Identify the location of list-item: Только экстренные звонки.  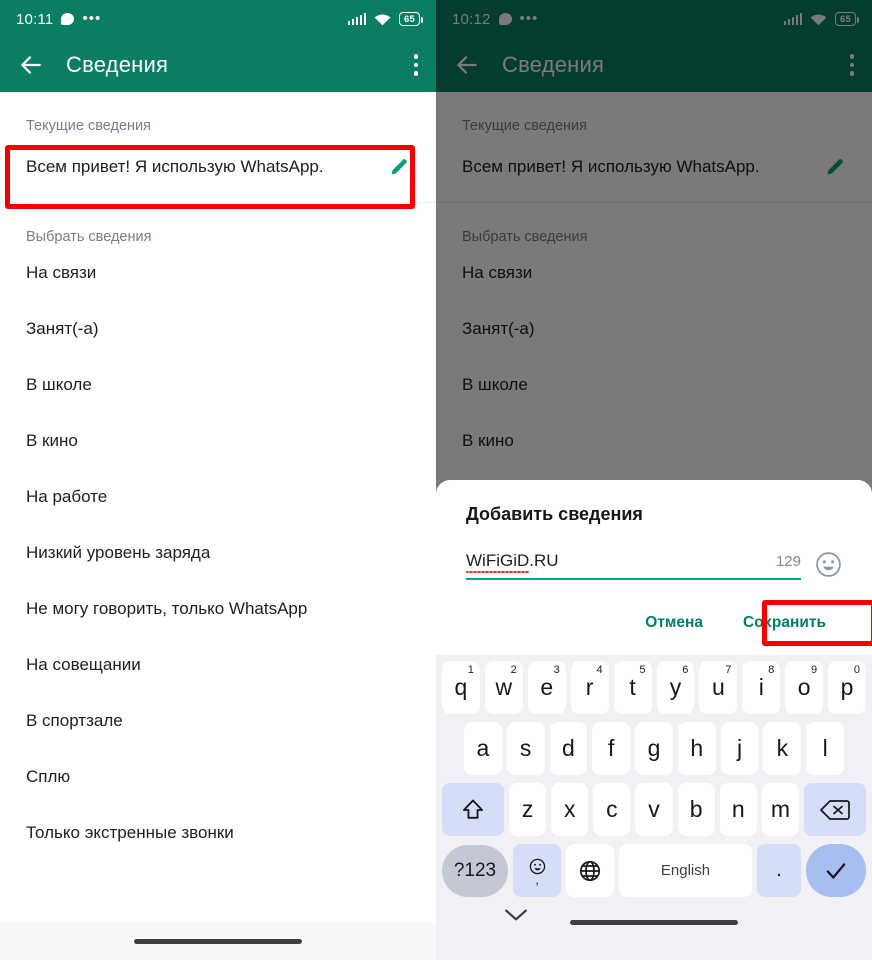
(218, 833).